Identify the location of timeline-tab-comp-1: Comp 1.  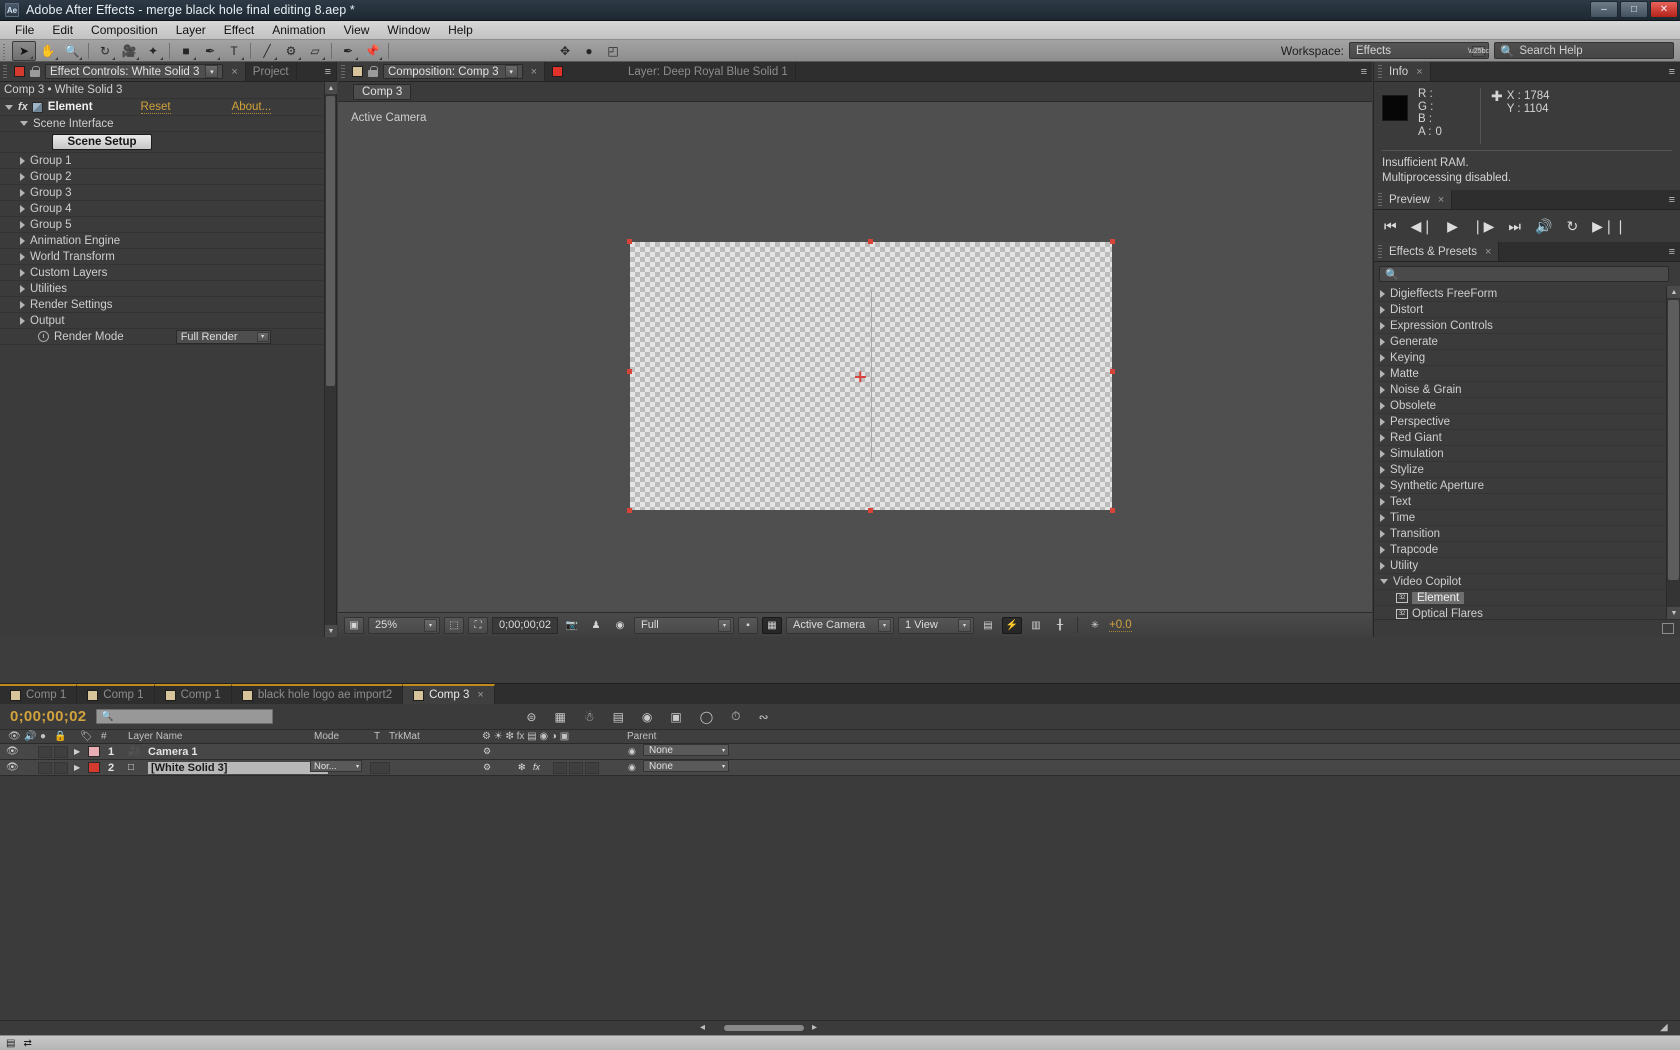
(39, 694).